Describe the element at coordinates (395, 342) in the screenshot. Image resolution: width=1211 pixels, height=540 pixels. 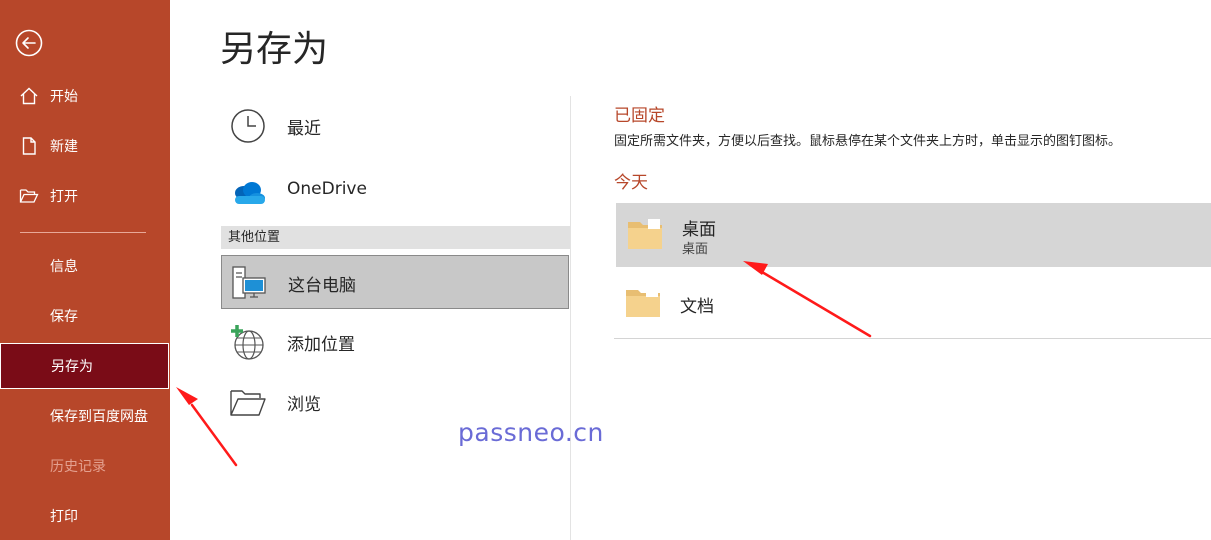
I see `location-add-place: 添加位置` at that location.